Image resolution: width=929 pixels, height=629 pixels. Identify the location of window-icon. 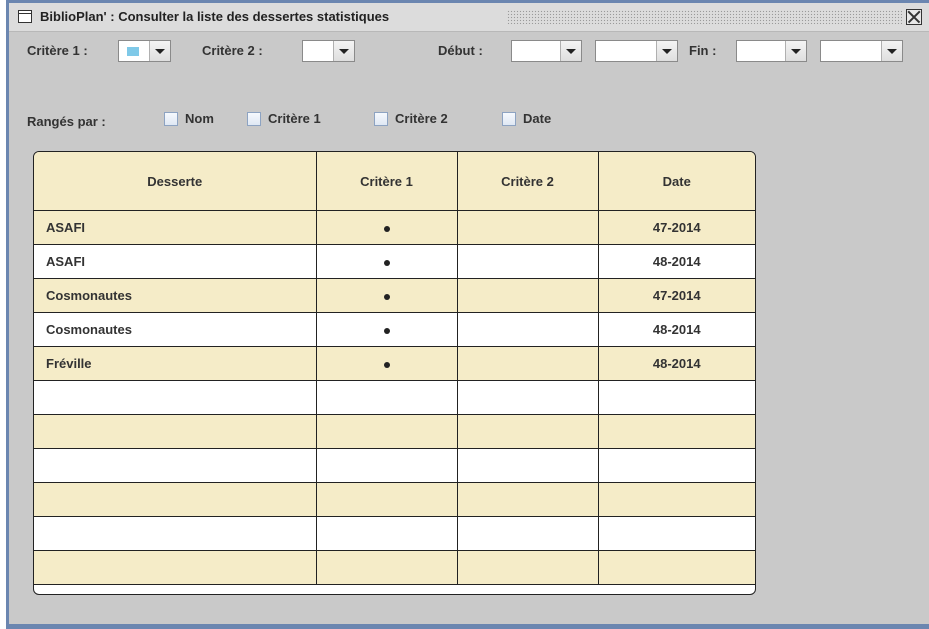
(25, 16).